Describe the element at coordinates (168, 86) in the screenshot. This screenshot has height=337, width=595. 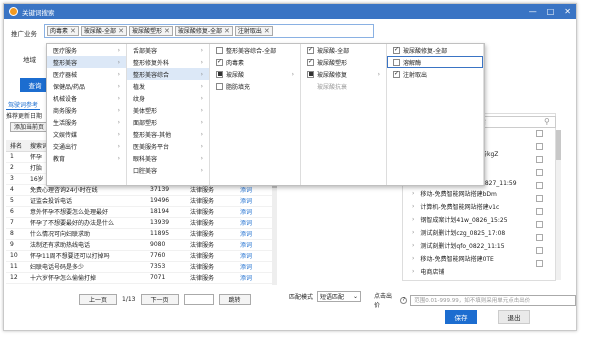
I see `cascader-item: 植发 ›` at that location.